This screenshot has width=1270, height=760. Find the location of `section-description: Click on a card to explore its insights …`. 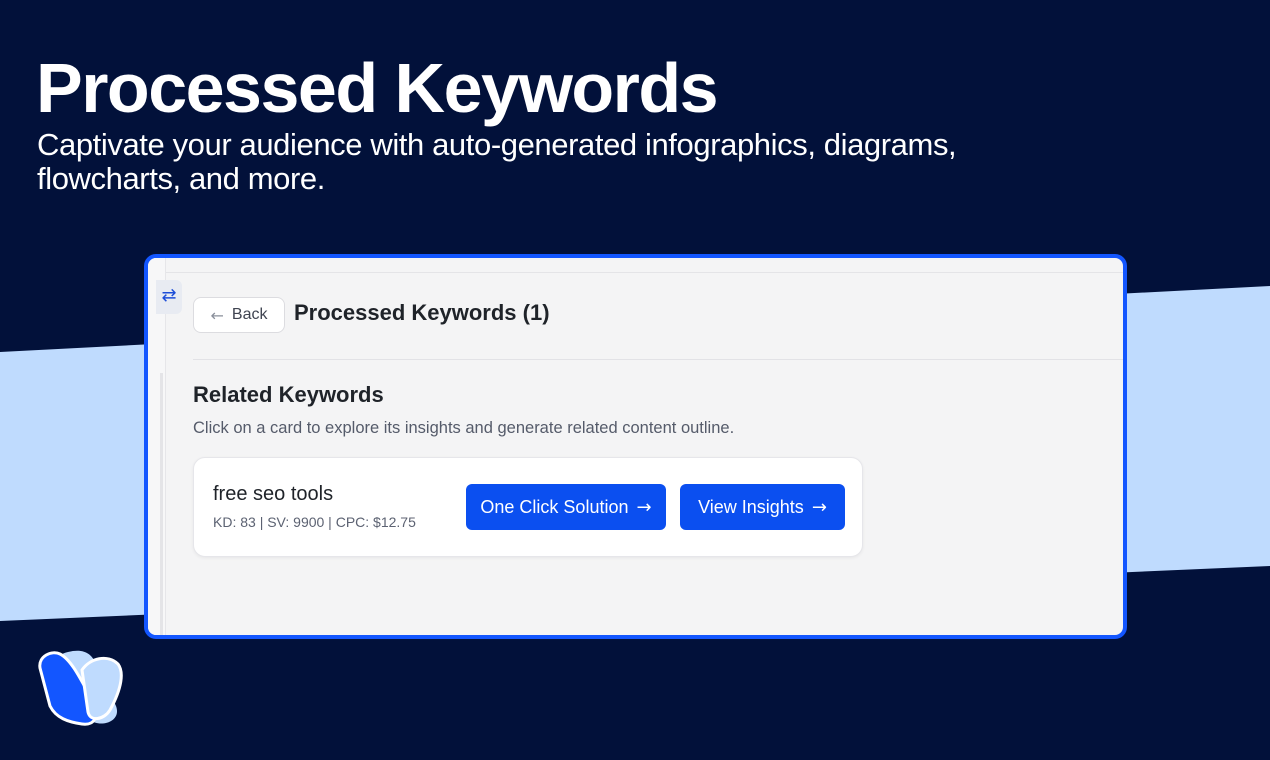

section-description: Click on a card to explore its insights … is located at coordinates (464, 428).